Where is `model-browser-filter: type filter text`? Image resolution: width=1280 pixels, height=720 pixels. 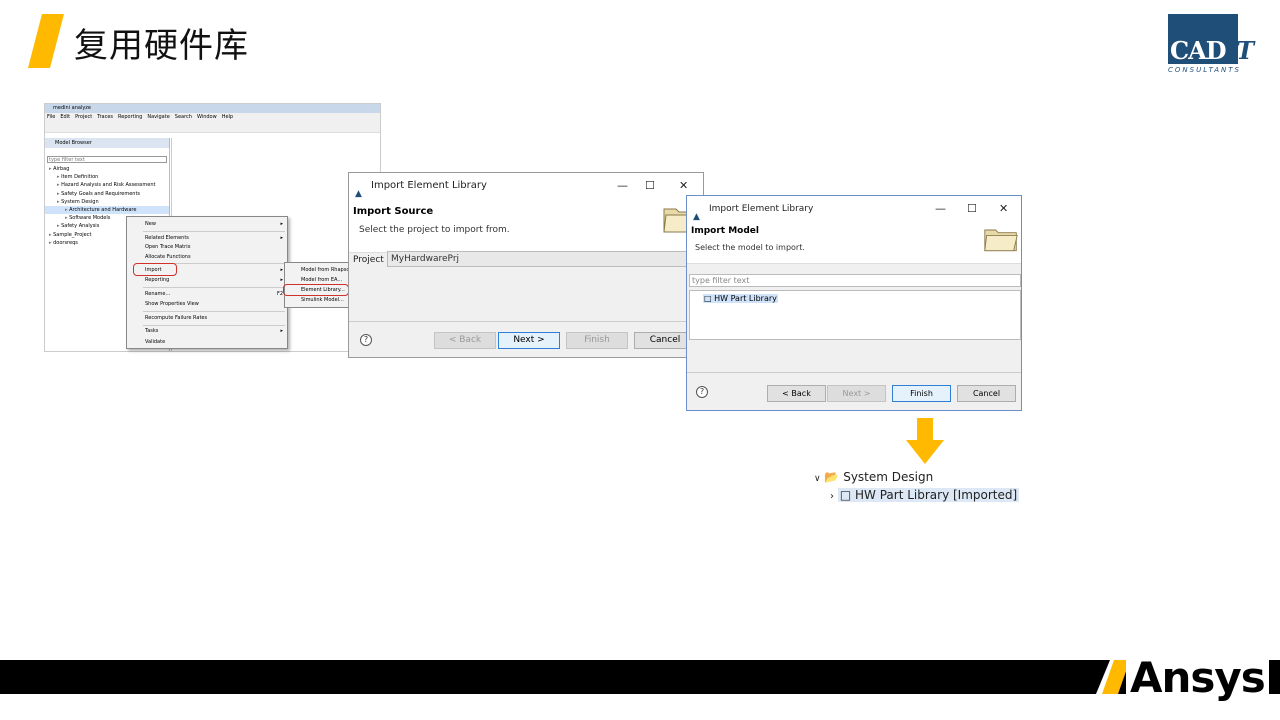 model-browser-filter: type filter text is located at coordinates (107, 159).